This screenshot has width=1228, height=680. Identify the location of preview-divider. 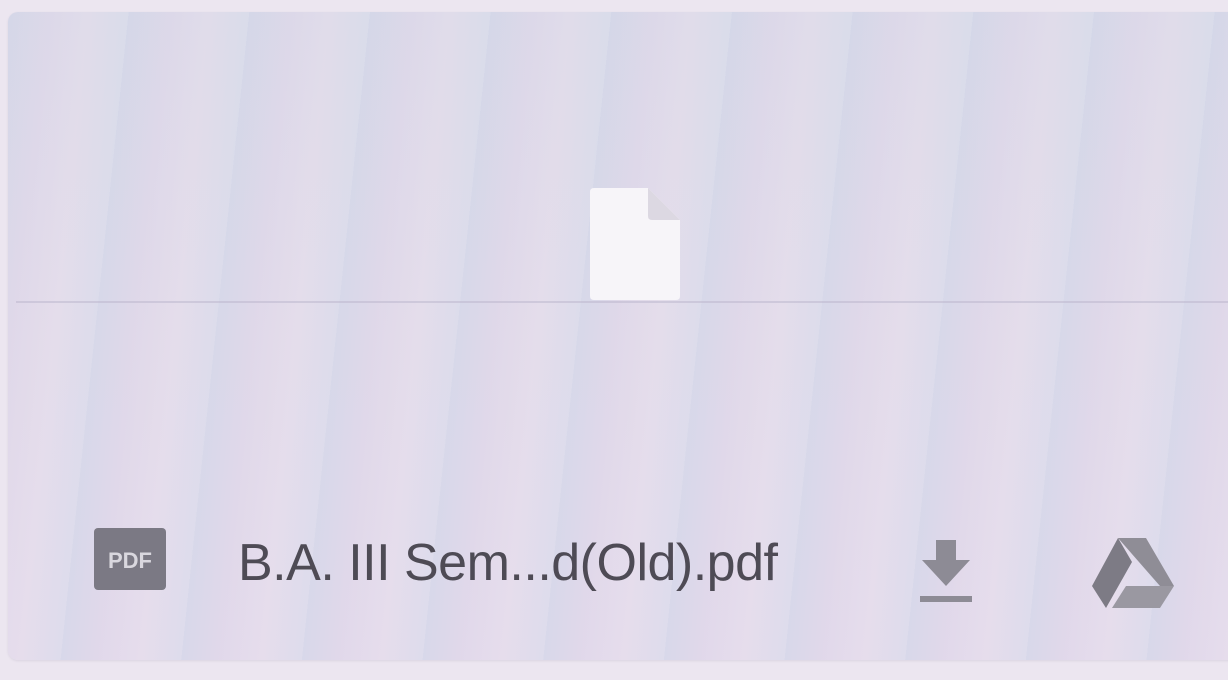
(622, 302).